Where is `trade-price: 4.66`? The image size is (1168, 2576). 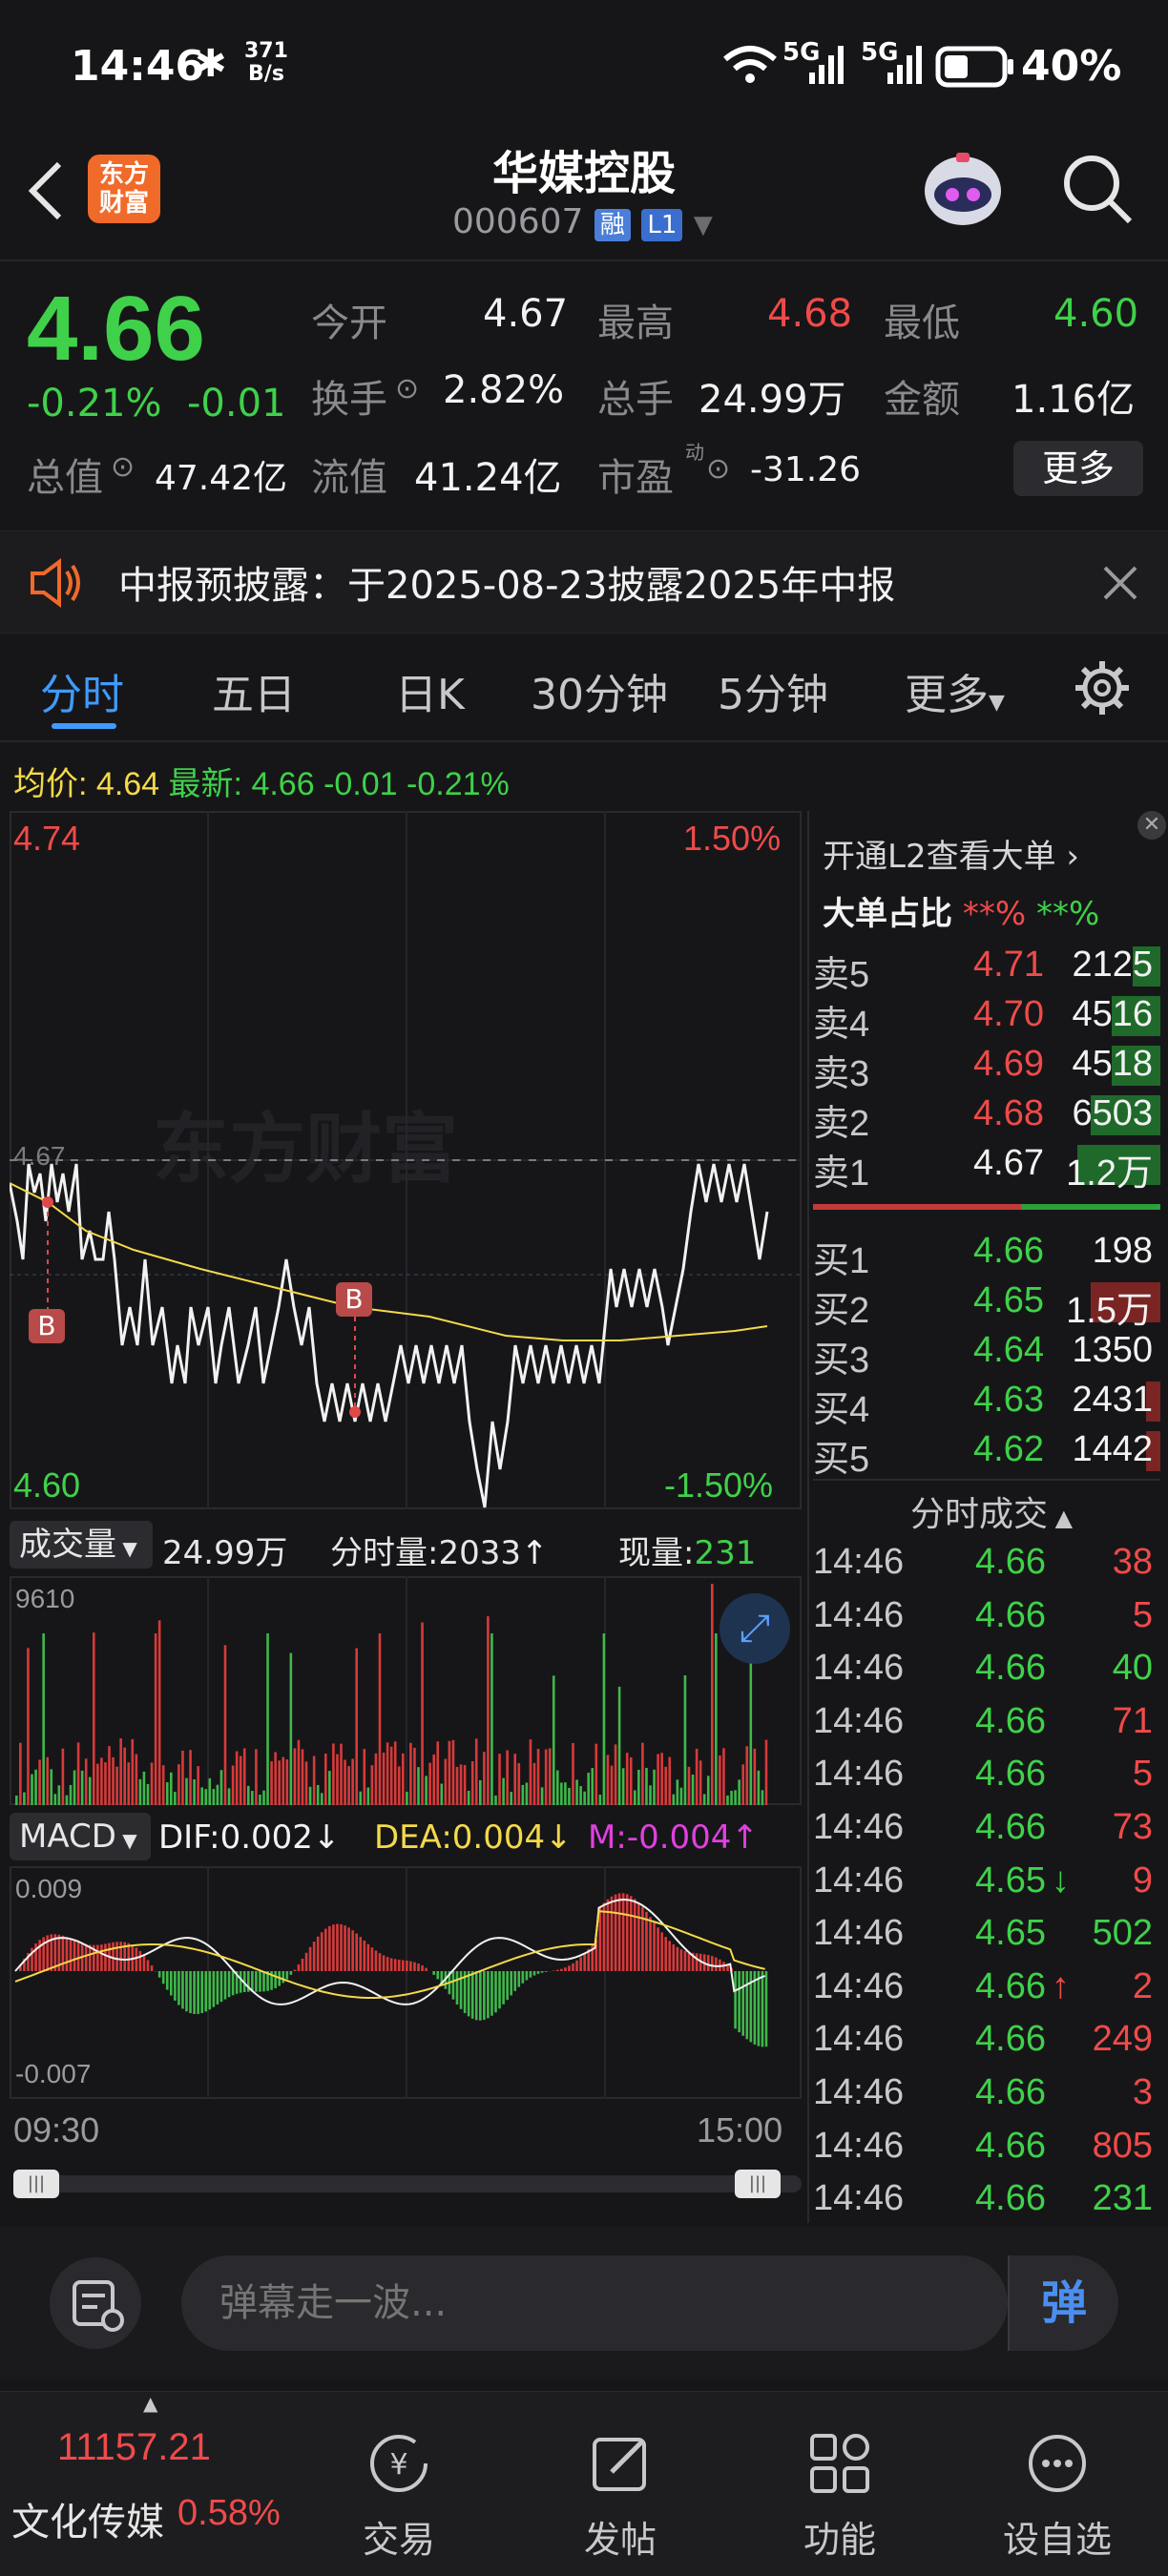
trade-price: 4.66 is located at coordinates (1011, 1827).